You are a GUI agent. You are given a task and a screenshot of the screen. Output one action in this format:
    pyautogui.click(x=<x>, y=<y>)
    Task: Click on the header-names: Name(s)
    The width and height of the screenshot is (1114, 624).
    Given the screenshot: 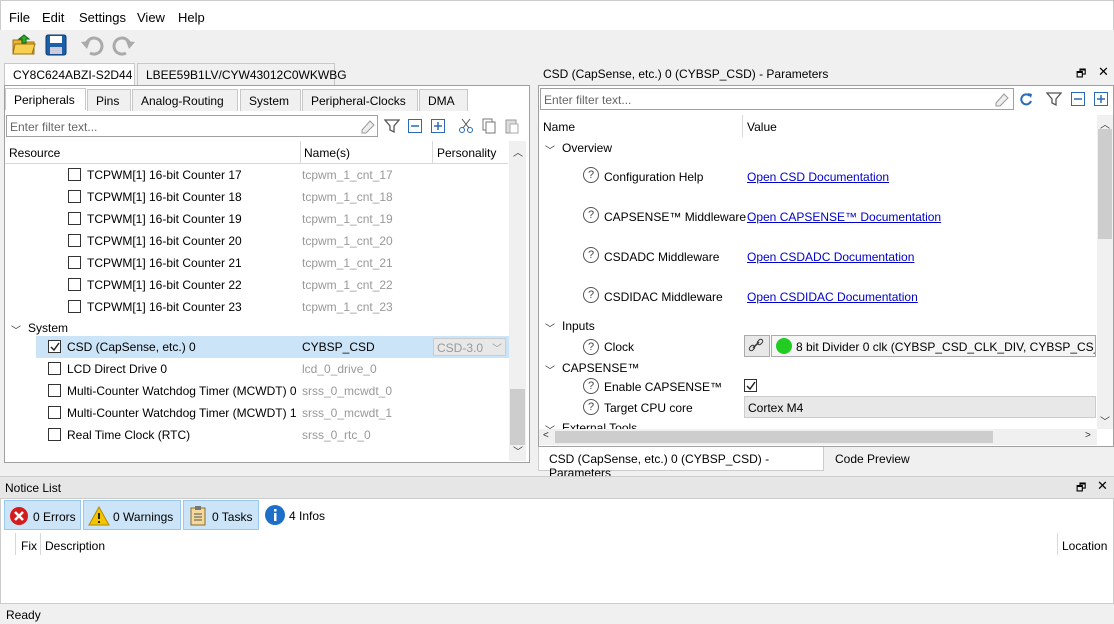 What is the action you would take?
    pyautogui.click(x=327, y=153)
    